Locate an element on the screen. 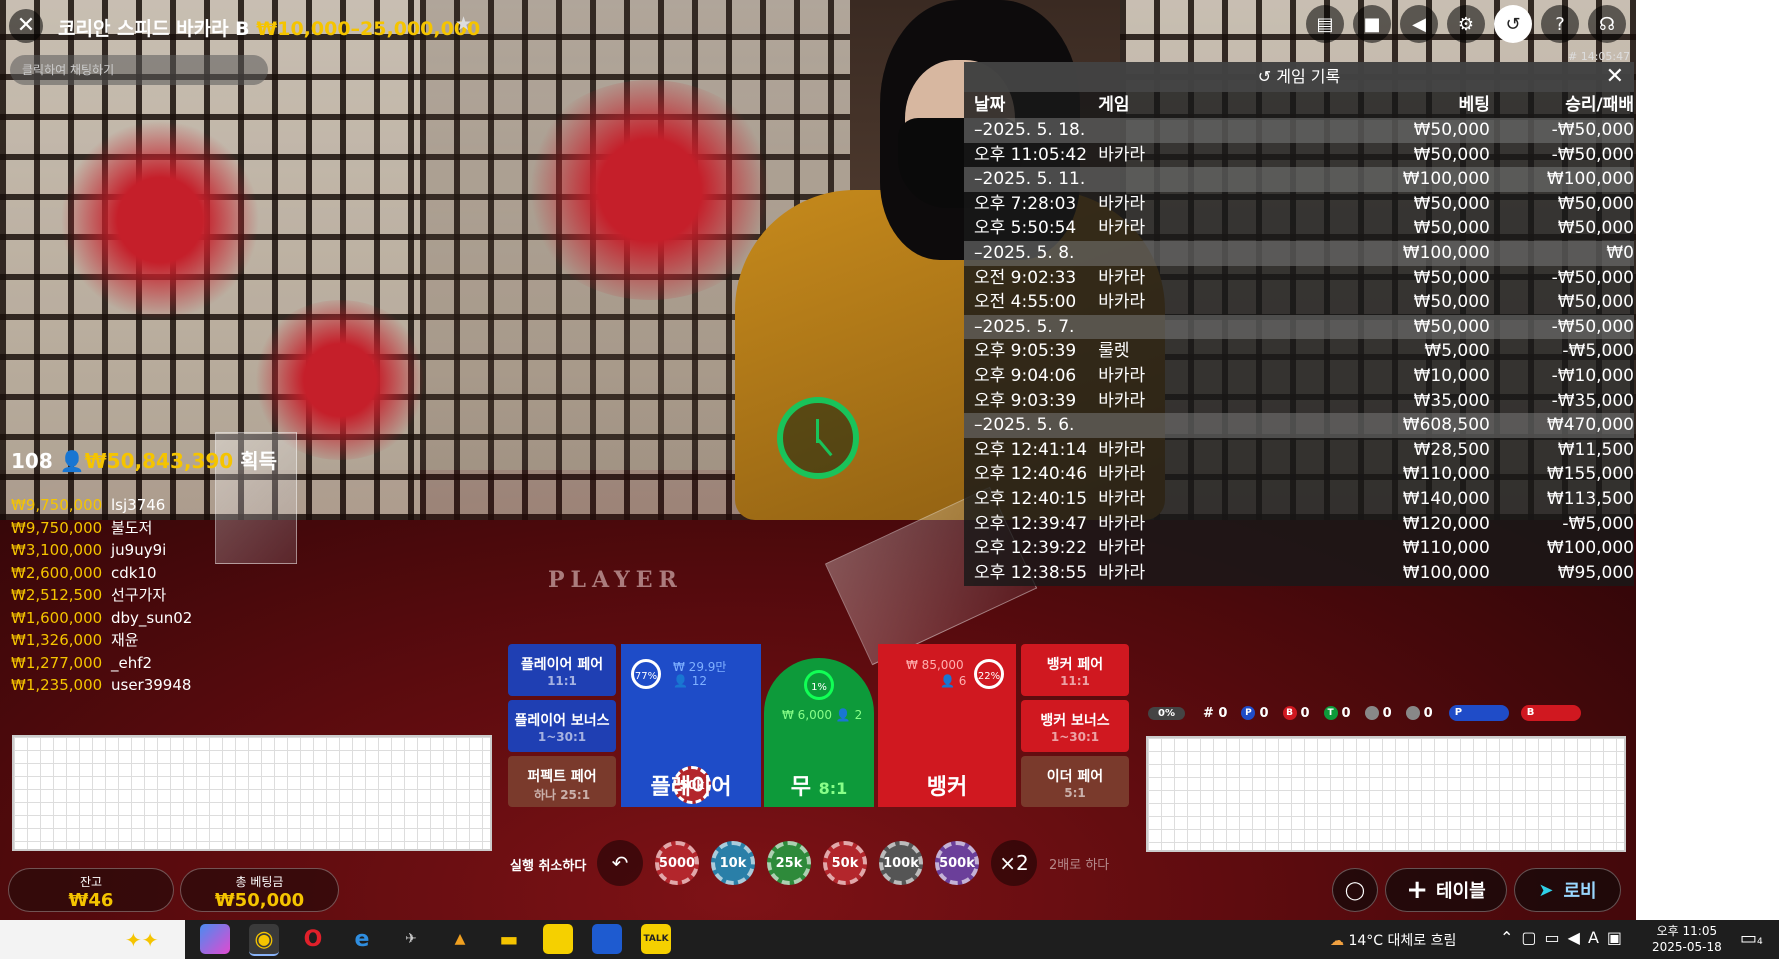  add-table-button: + 테이블 is located at coordinates (1446, 890).